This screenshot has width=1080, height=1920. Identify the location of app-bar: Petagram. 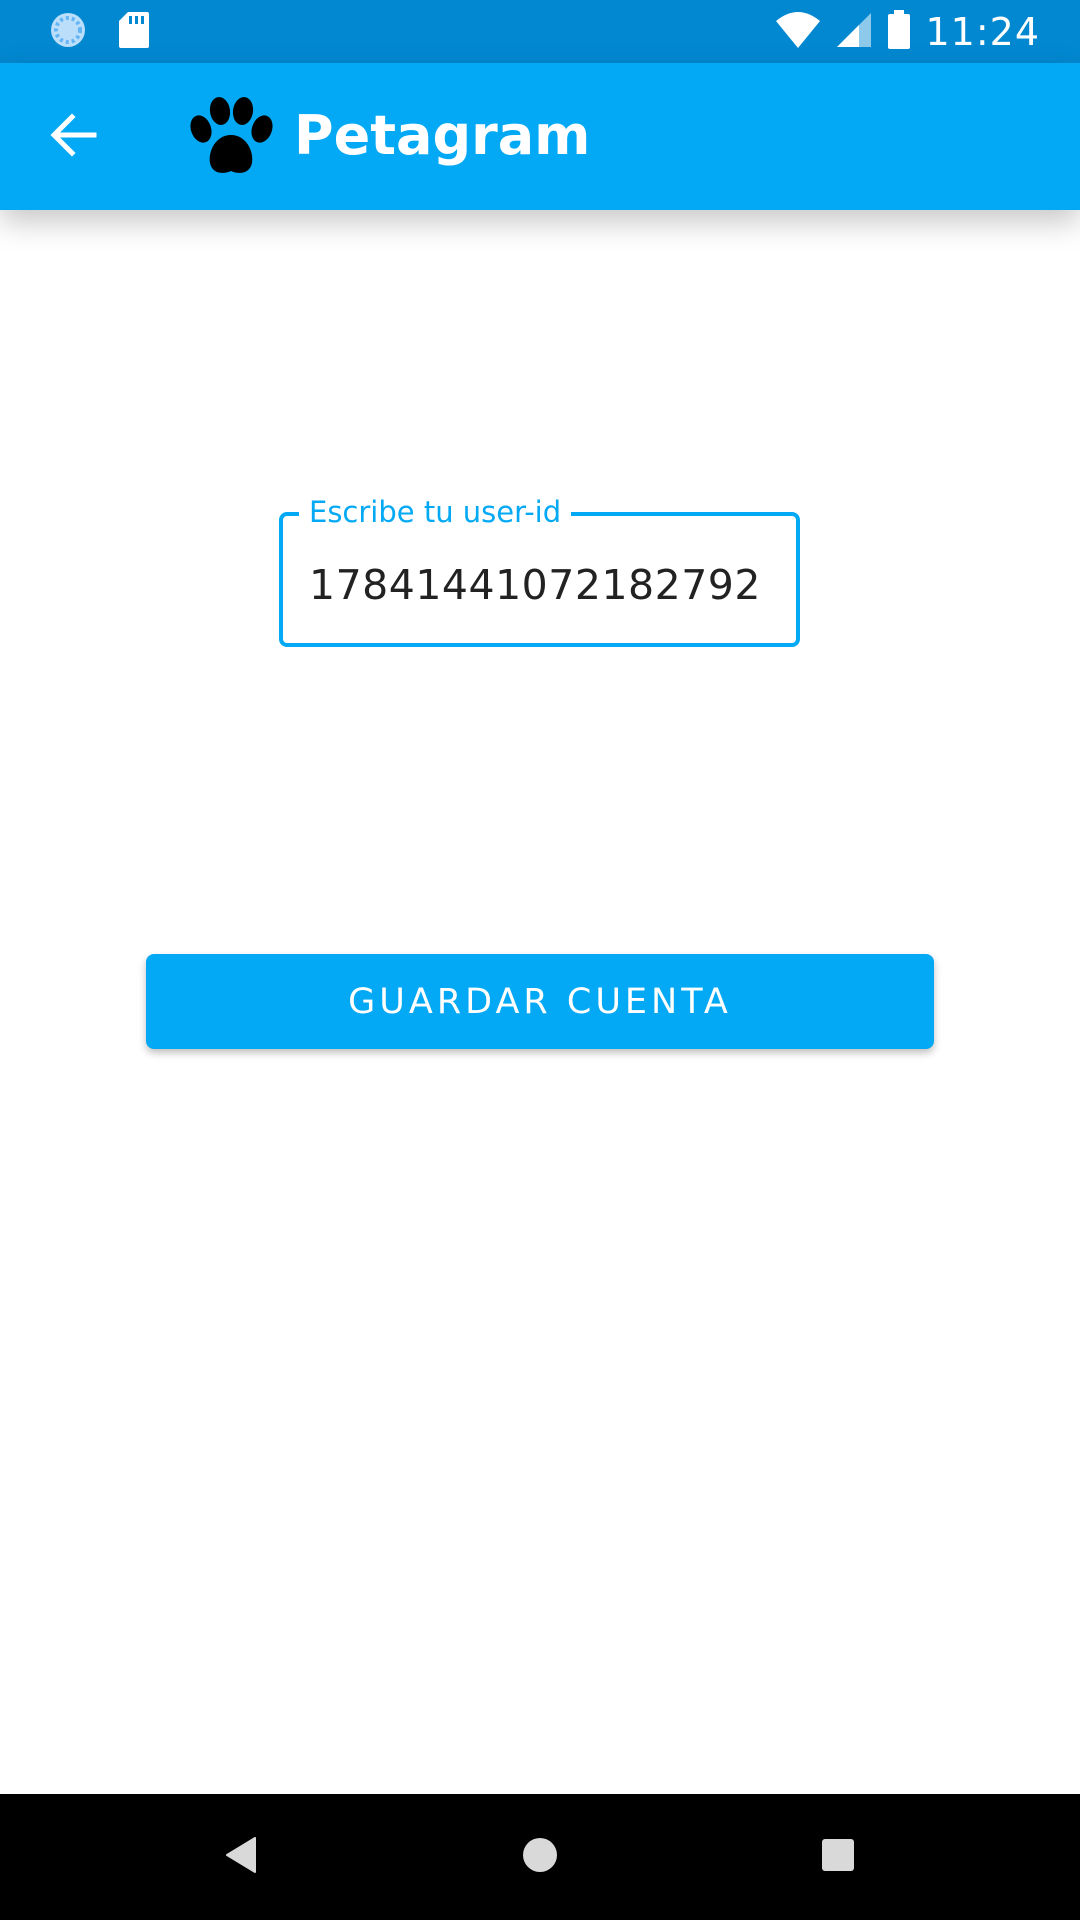
(540, 136).